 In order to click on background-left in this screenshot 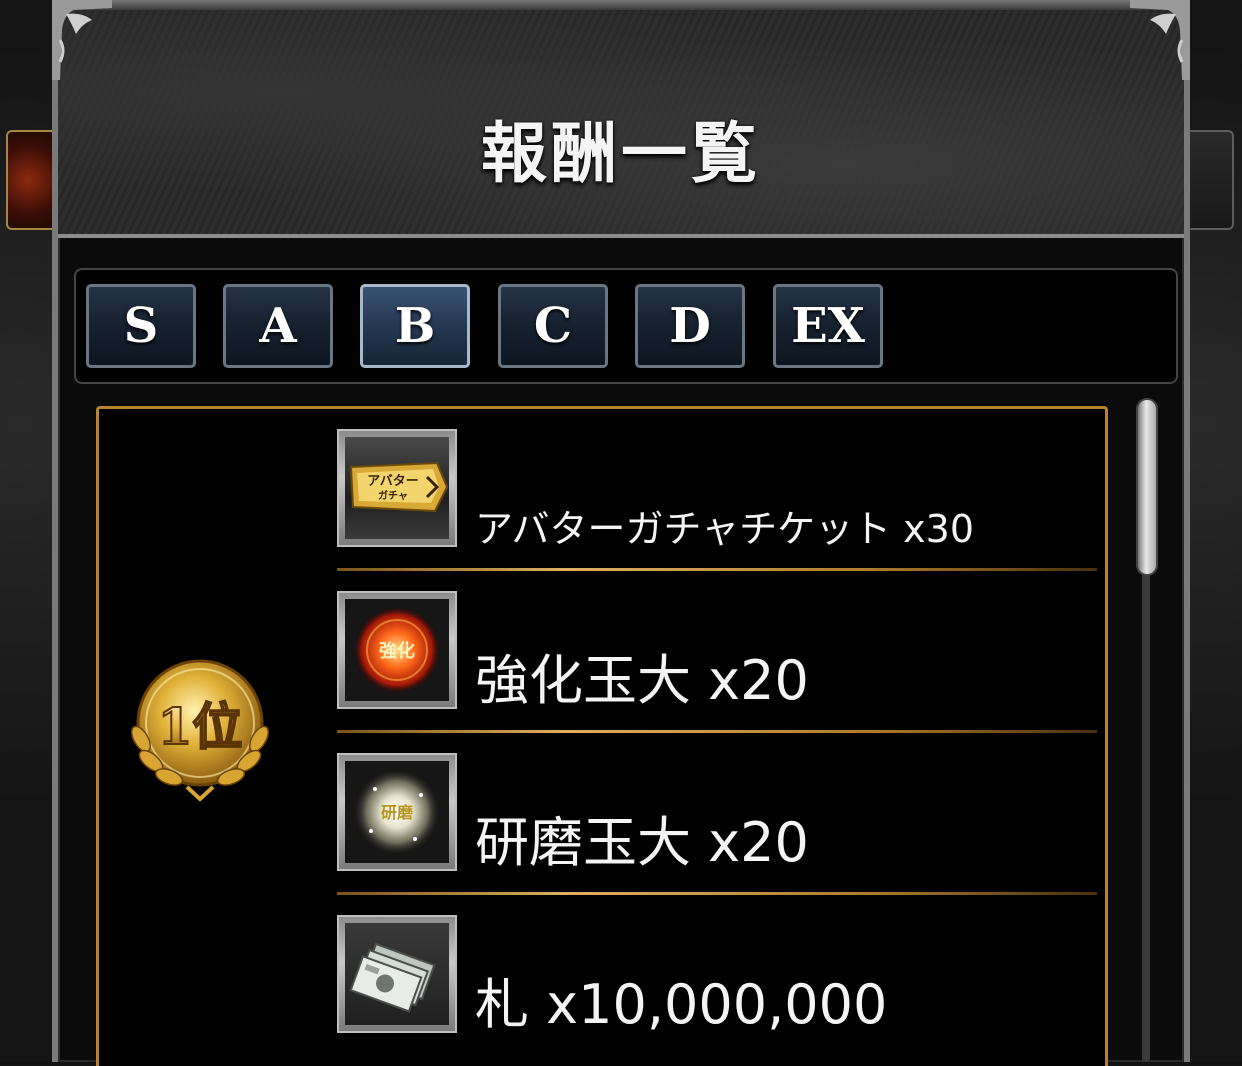, I will do `click(29, 531)`.